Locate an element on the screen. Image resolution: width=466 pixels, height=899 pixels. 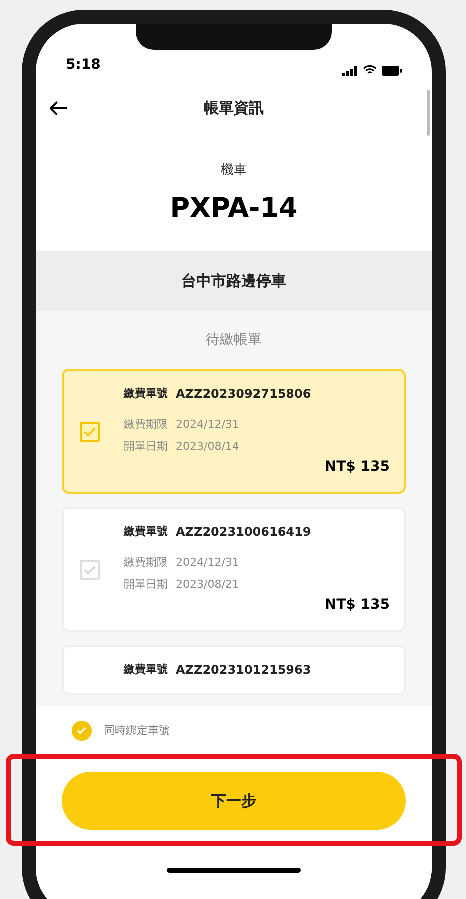
signal-icon is located at coordinates (350, 71).